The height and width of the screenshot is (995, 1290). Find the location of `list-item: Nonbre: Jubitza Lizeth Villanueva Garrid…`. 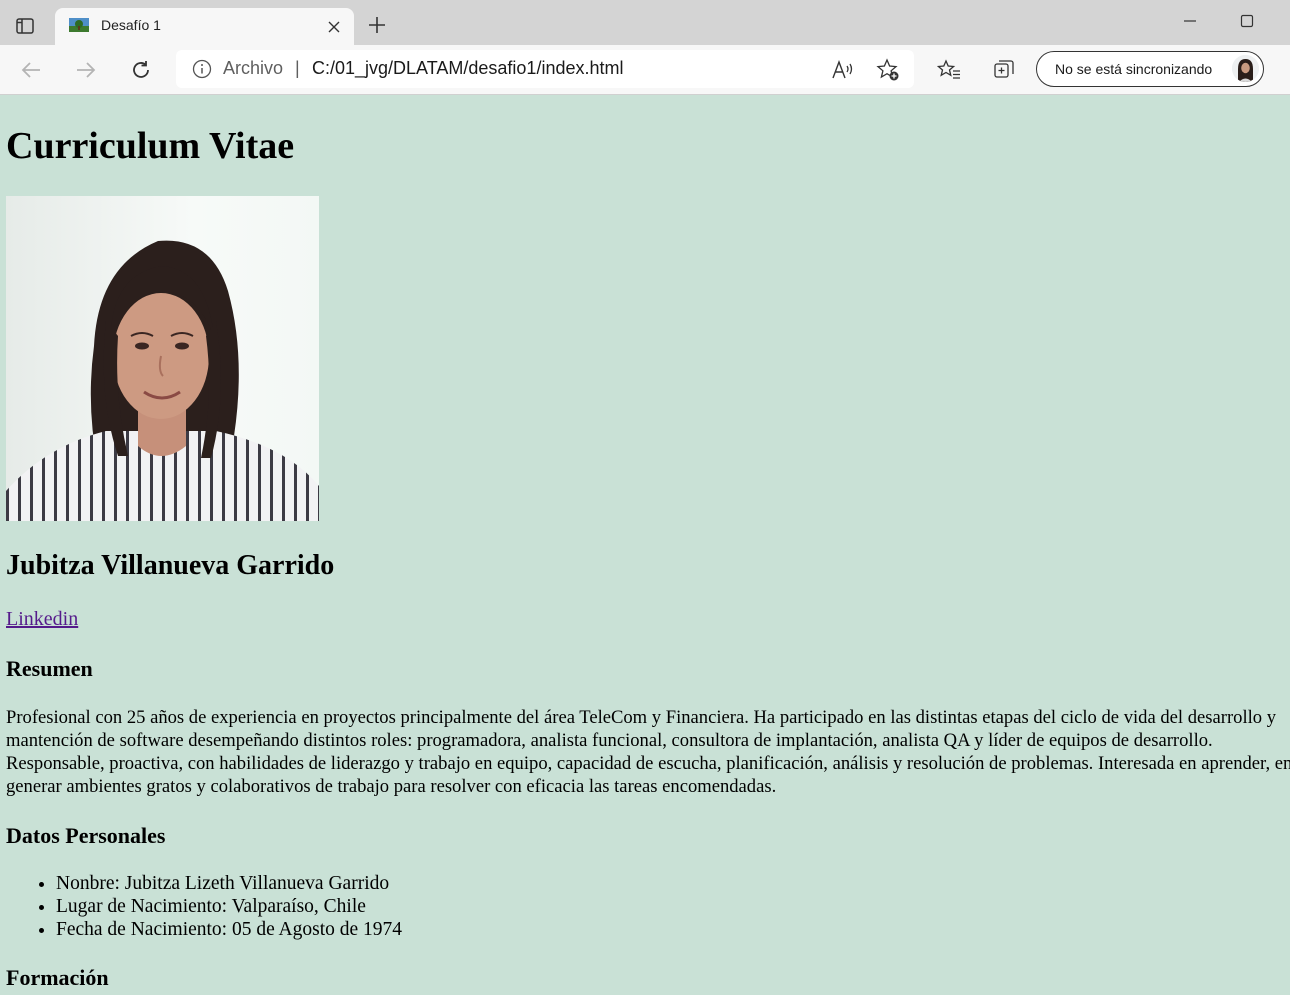

list-item: Nonbre: Jubitza Lizeth Villanueva Garrid… is located at coordinates (229, 883).